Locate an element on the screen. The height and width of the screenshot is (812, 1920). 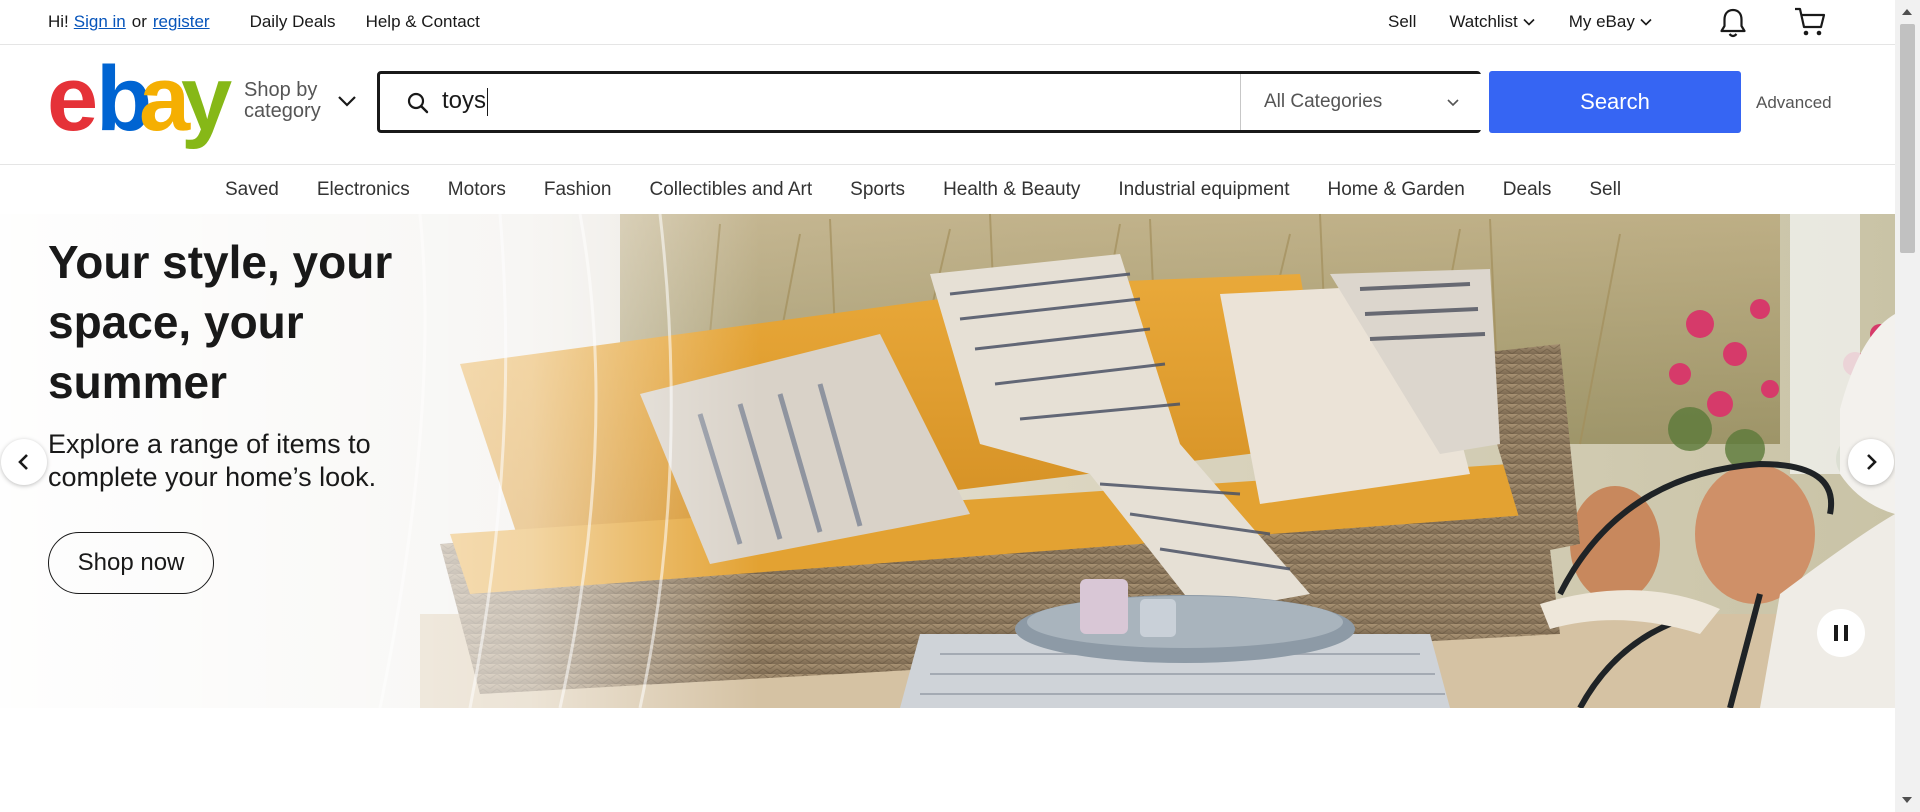
sell-link: Sell is located at coordinates (1402, 22).